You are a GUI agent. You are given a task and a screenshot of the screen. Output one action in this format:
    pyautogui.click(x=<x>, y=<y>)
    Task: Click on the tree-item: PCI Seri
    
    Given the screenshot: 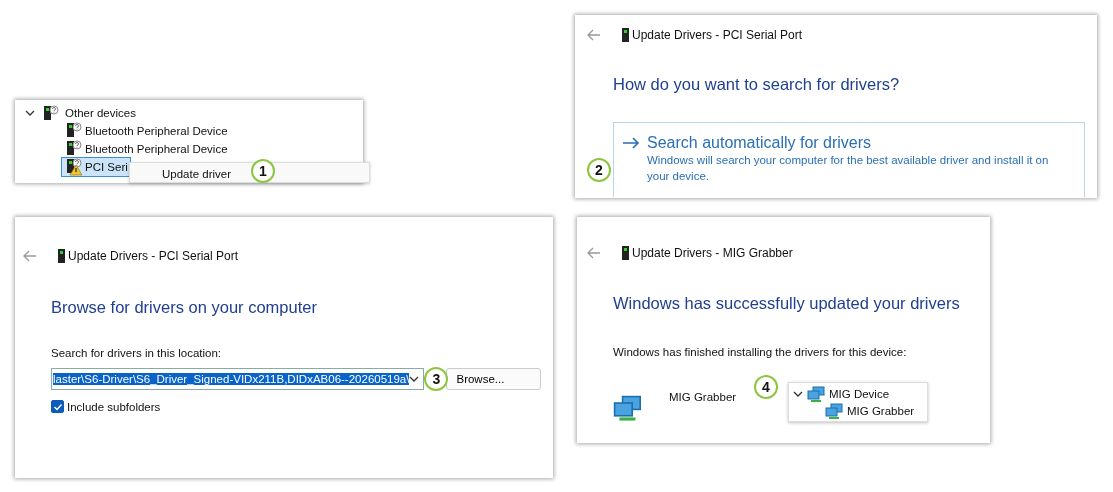 What is the action you would take?
    pyautogui.click(x=96, y=167)
    